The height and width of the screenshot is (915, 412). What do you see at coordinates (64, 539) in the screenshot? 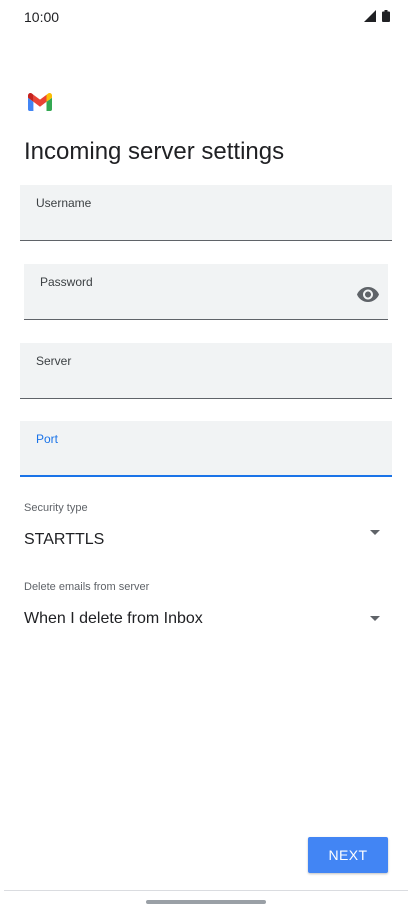
I see `security-type-value: STARTTLS` at bounding box center [64, 539].